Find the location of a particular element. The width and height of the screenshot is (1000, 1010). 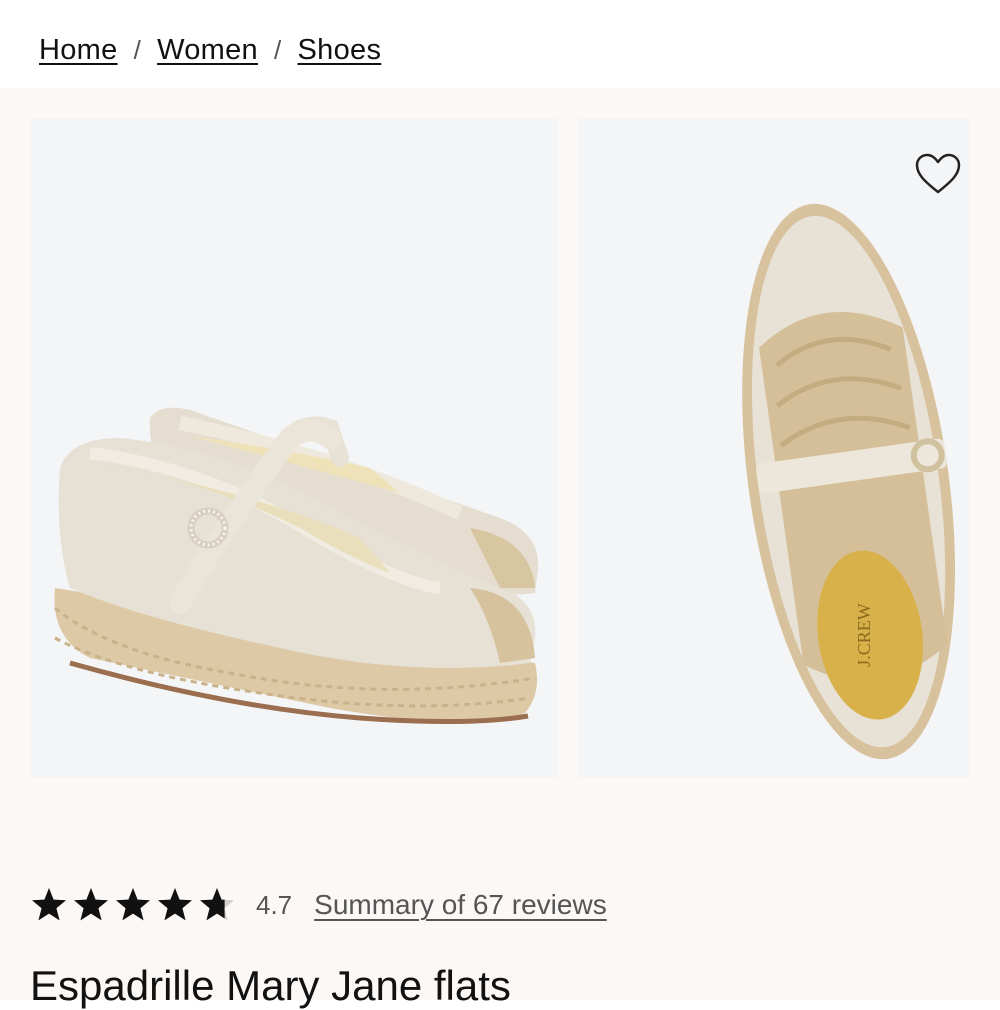

breadcrumb-home: Home is located at coordinates (78, 50).